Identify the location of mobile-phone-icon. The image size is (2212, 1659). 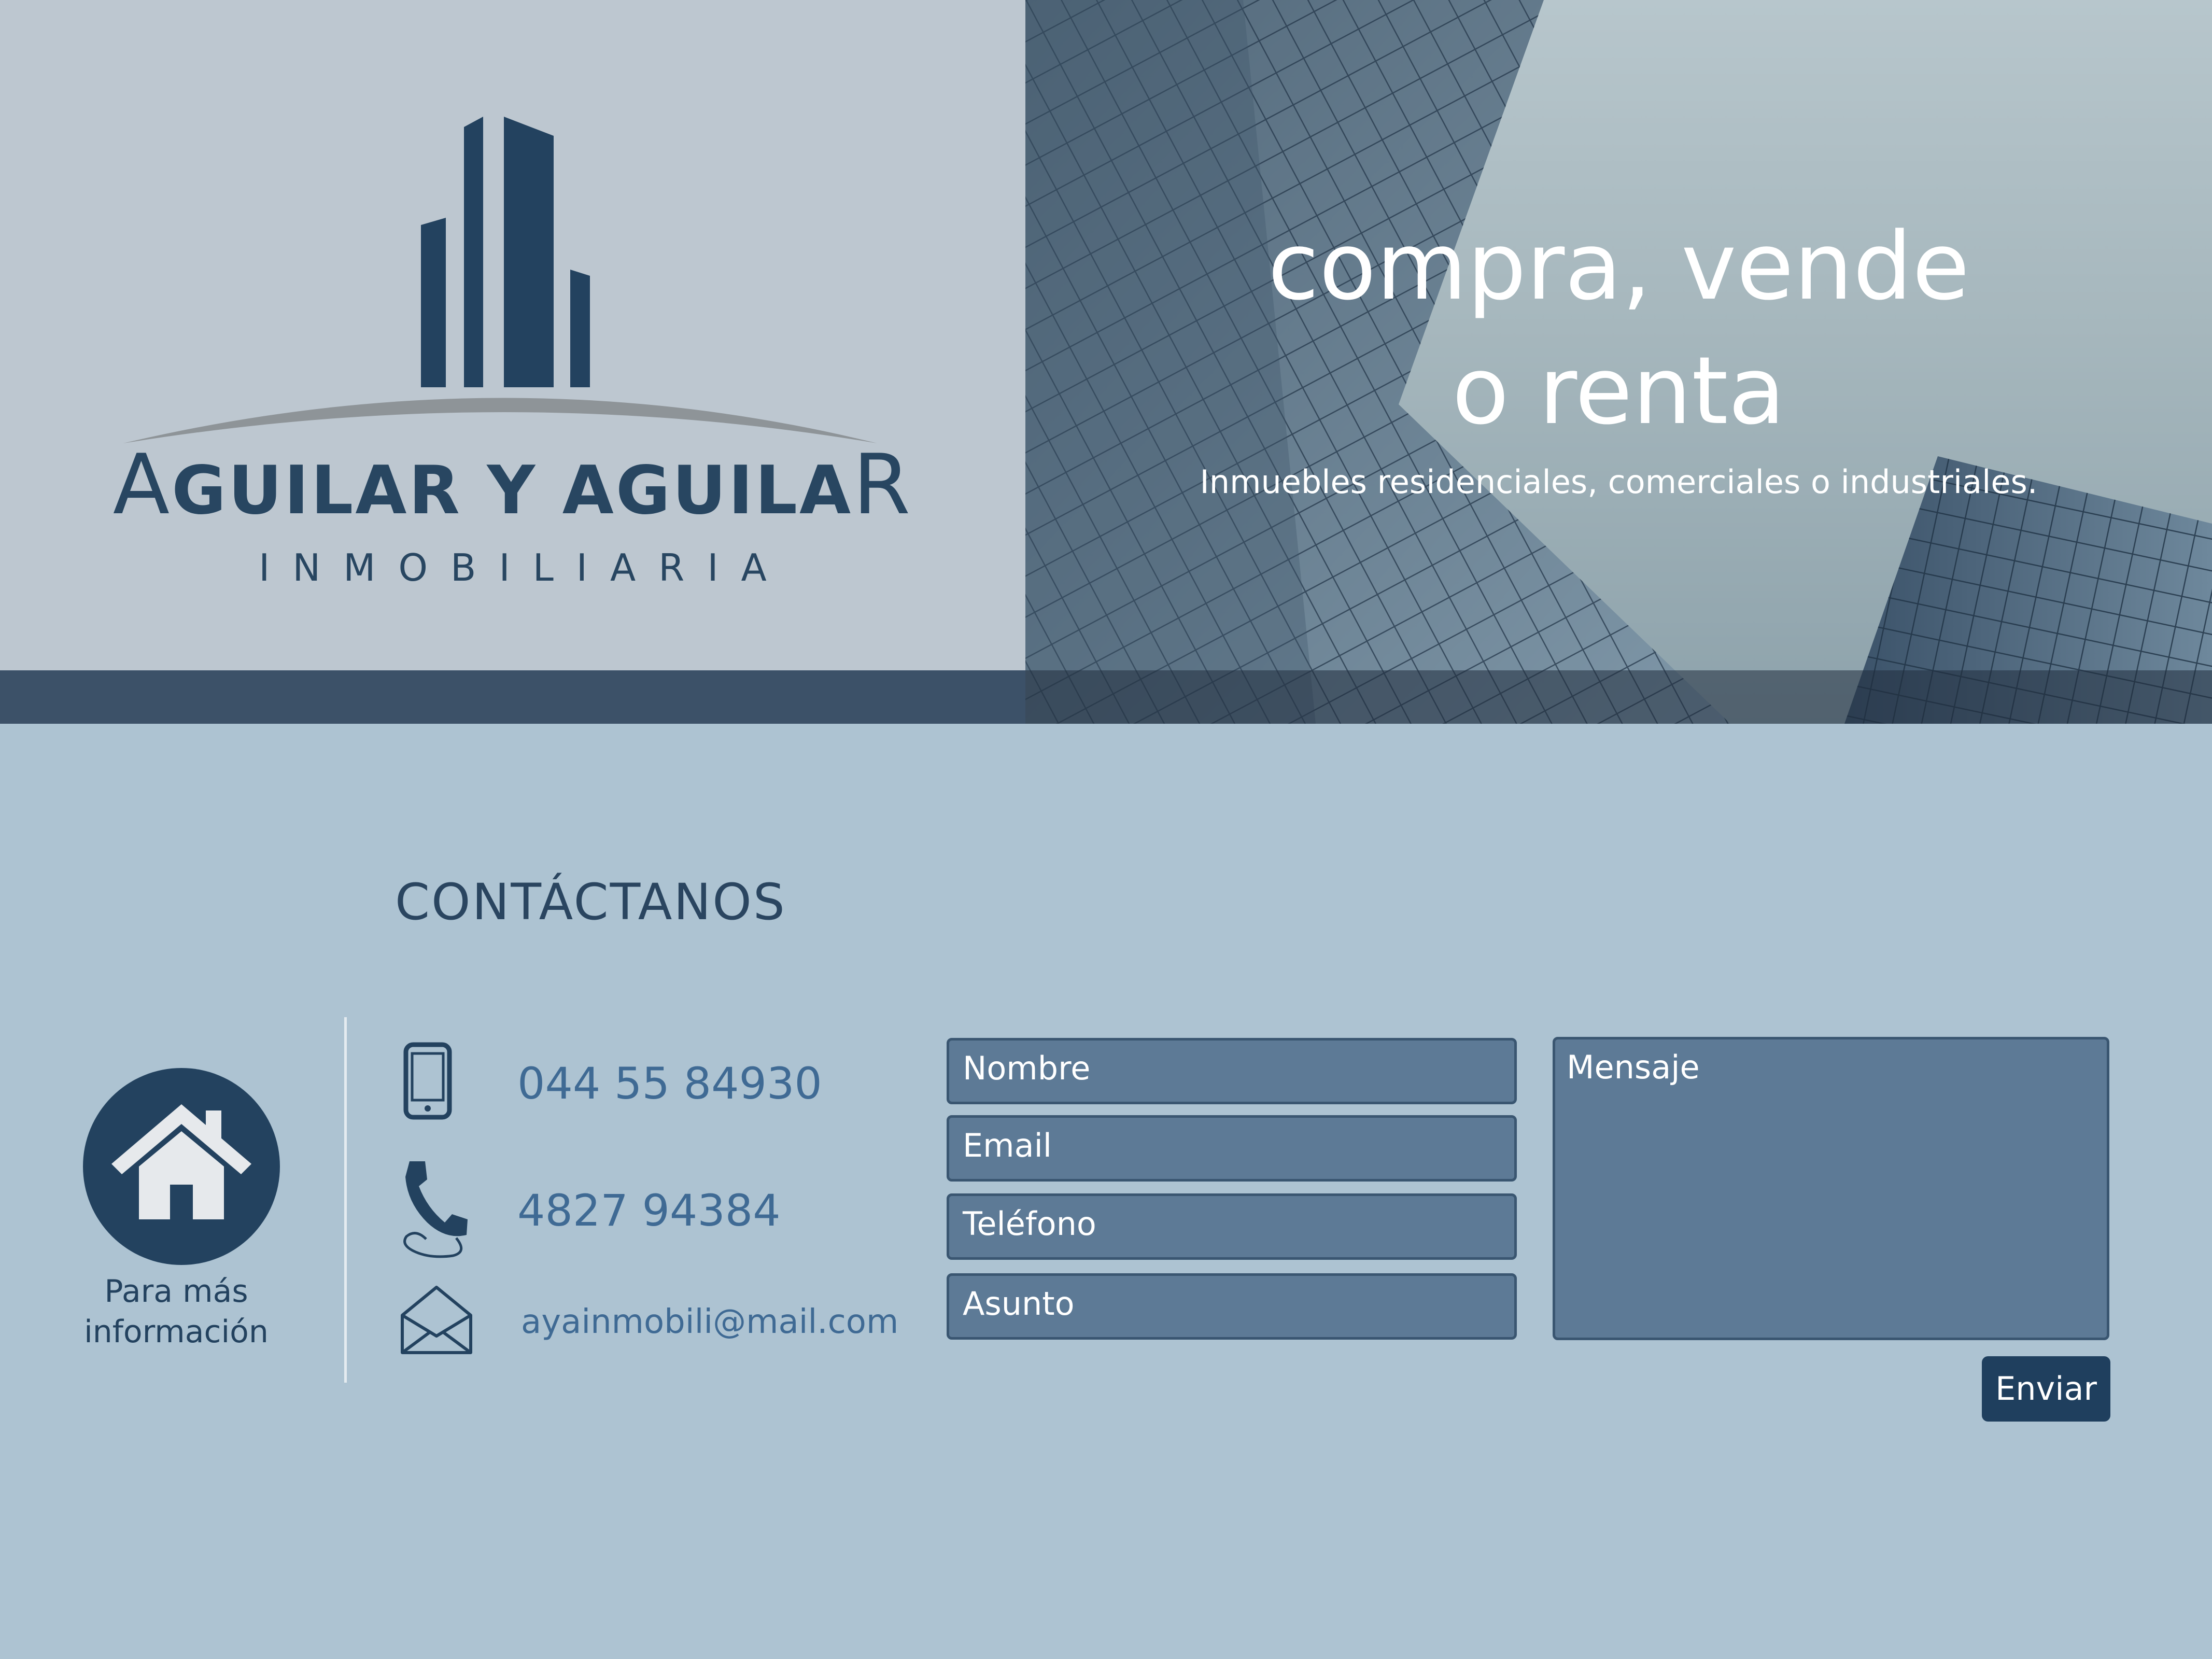
(427, 1081).